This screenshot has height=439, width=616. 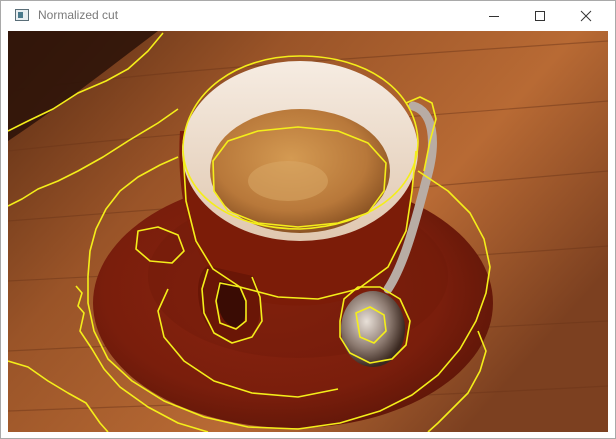 I want to click on window-title: Normalized cut, so click(x=78, y=15).